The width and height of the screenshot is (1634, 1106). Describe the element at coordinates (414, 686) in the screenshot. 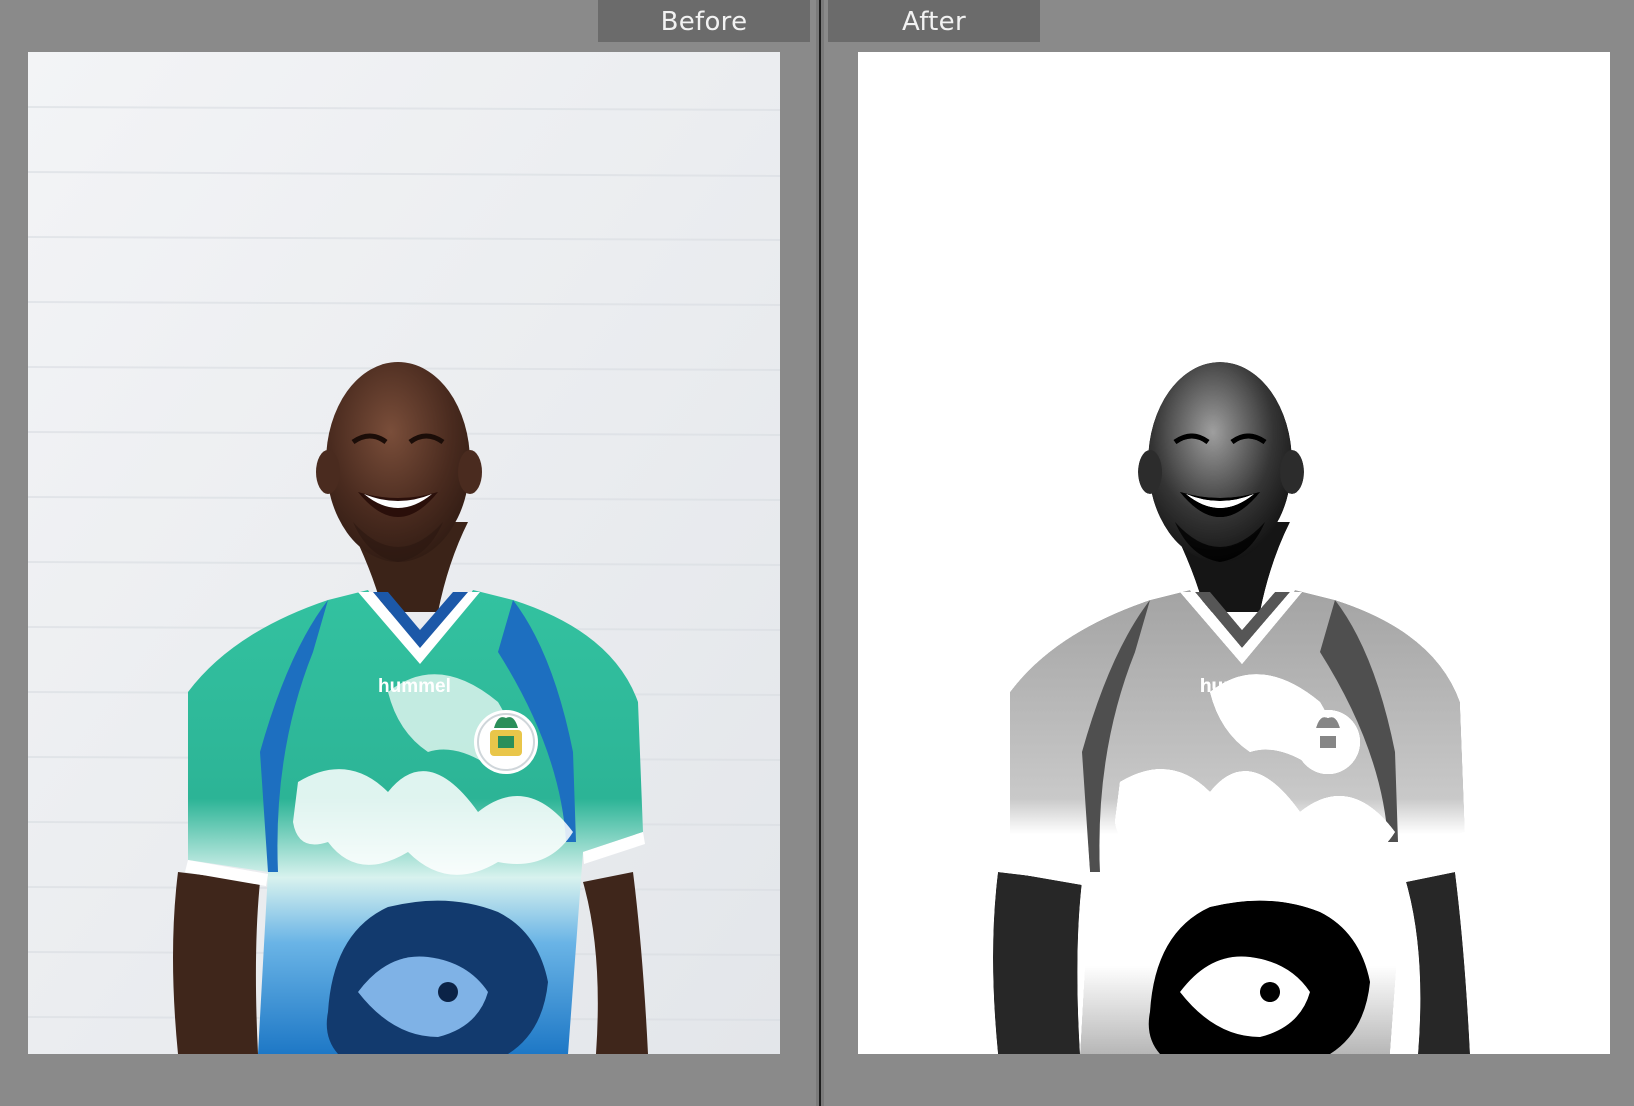

I see `jersey-brand-text: hummel` at that location.